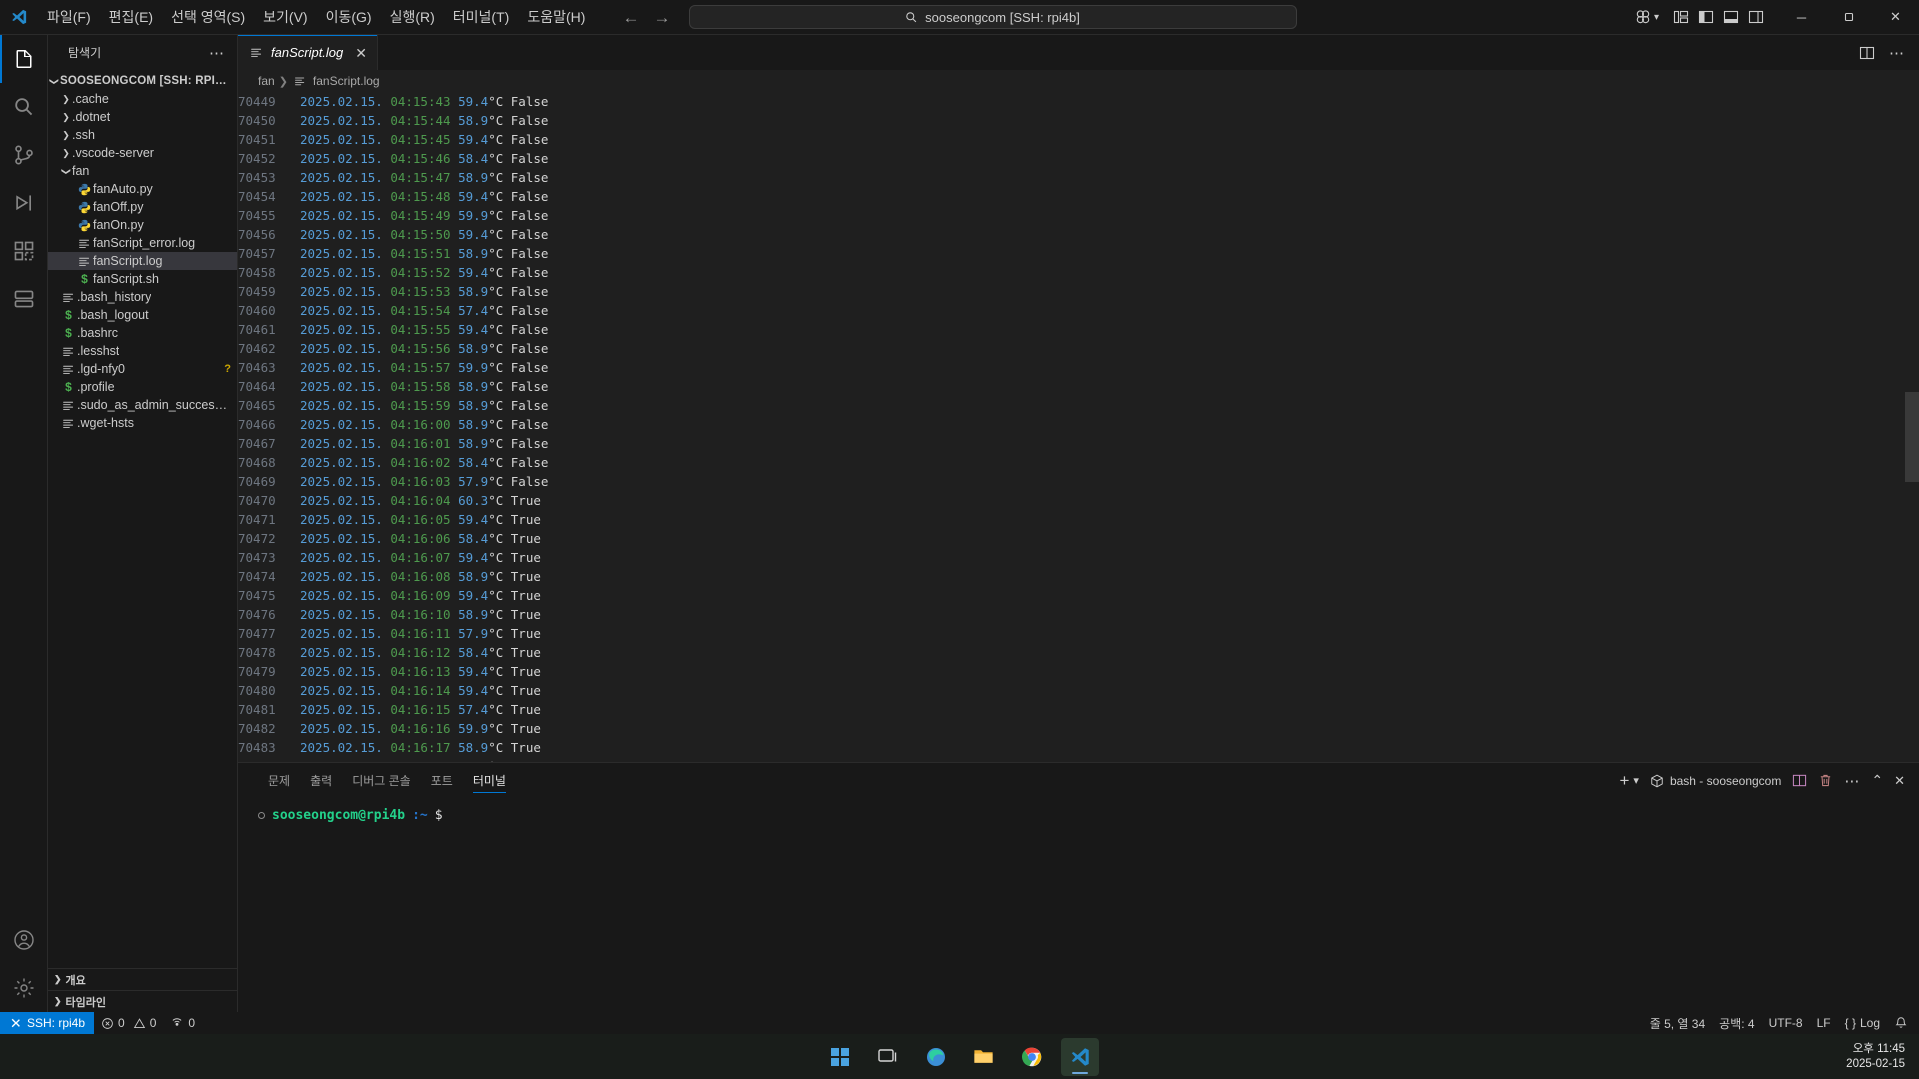 The height and width of the screenshot is (1079, 1919). Describe the element at coordinates (1725, 780) in the screenshot. I see `terminal-instance-label: bash - sooseongcom` at that location.